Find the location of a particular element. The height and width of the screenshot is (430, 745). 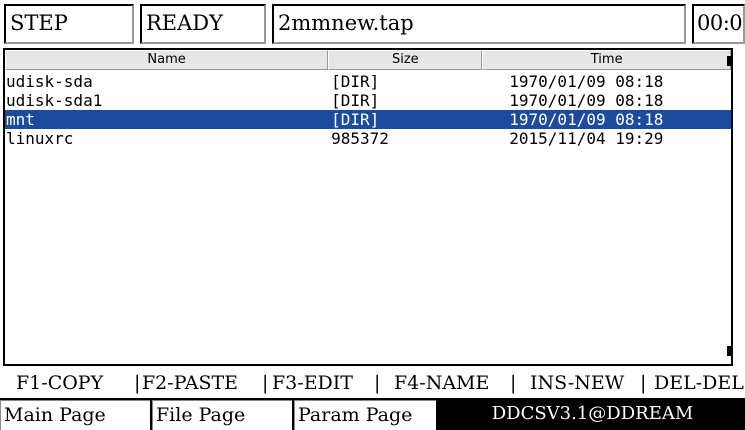

status-bar: STEP READY 2mmnew.tap 00:00:00 is located at coordinates (372, 23).